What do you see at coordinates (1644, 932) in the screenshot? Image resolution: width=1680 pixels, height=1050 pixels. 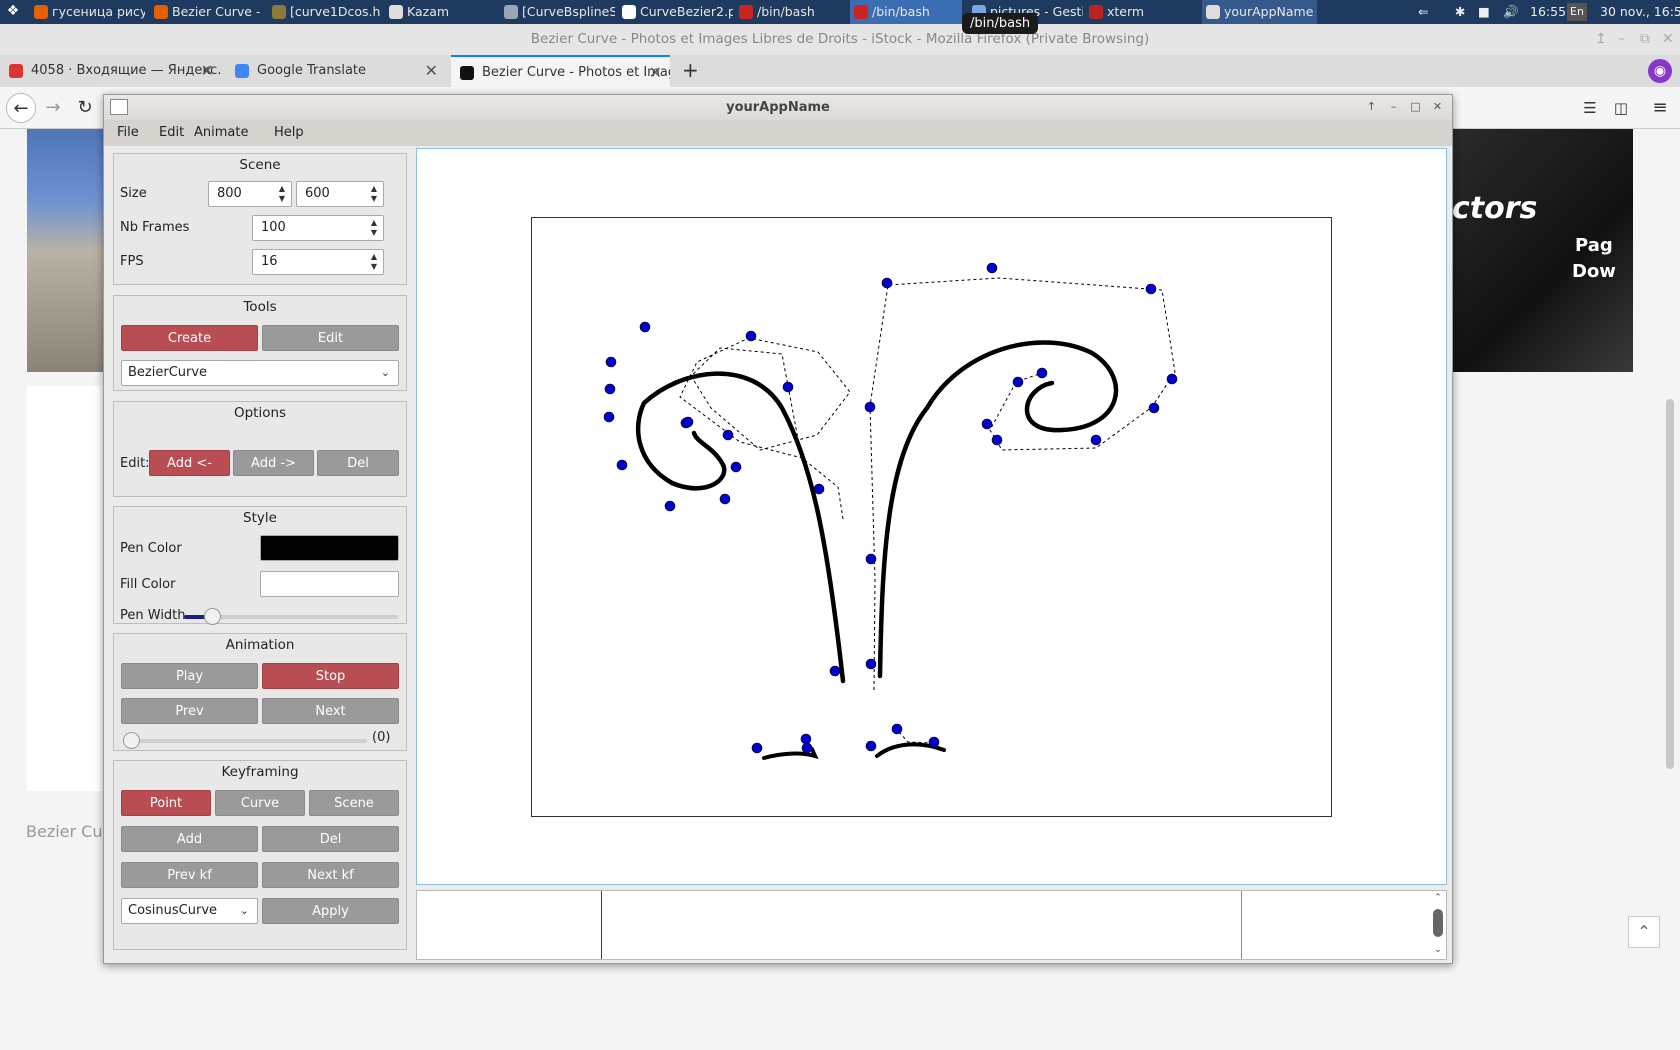 I see `scroll-to-top-button: ⌃` at bounding box center [1644, 932].